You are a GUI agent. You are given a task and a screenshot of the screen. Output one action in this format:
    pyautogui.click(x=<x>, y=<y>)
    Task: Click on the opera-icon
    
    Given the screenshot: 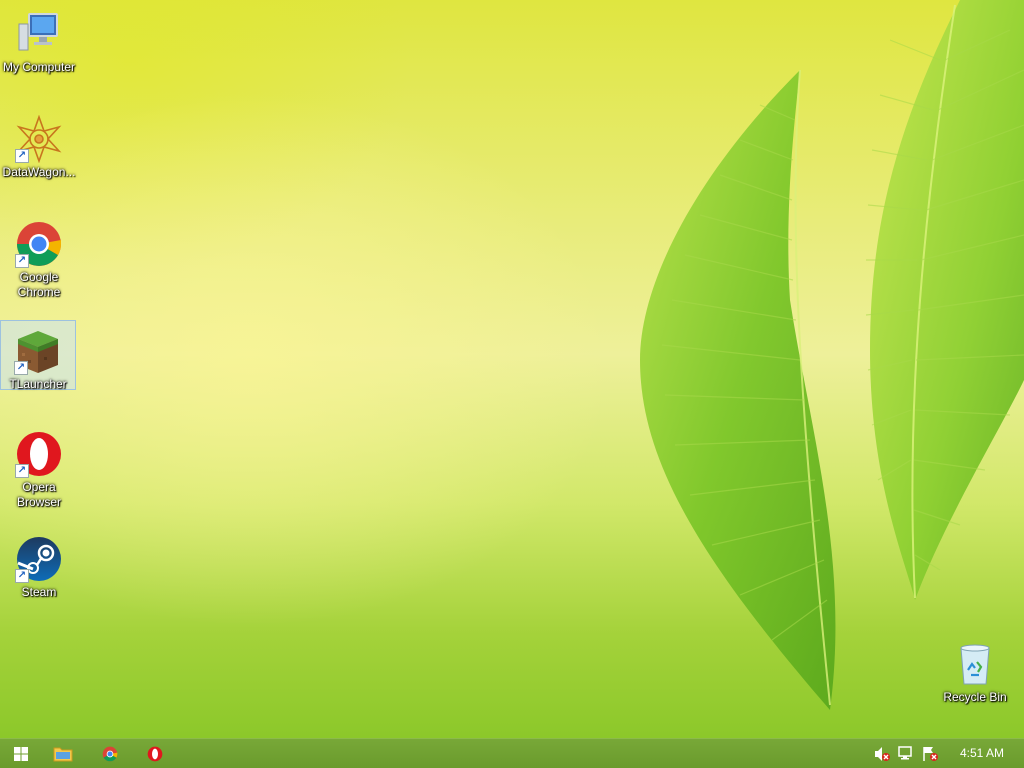 What is the action you would take?
    pyautogui.click(x=155, y=753)
    